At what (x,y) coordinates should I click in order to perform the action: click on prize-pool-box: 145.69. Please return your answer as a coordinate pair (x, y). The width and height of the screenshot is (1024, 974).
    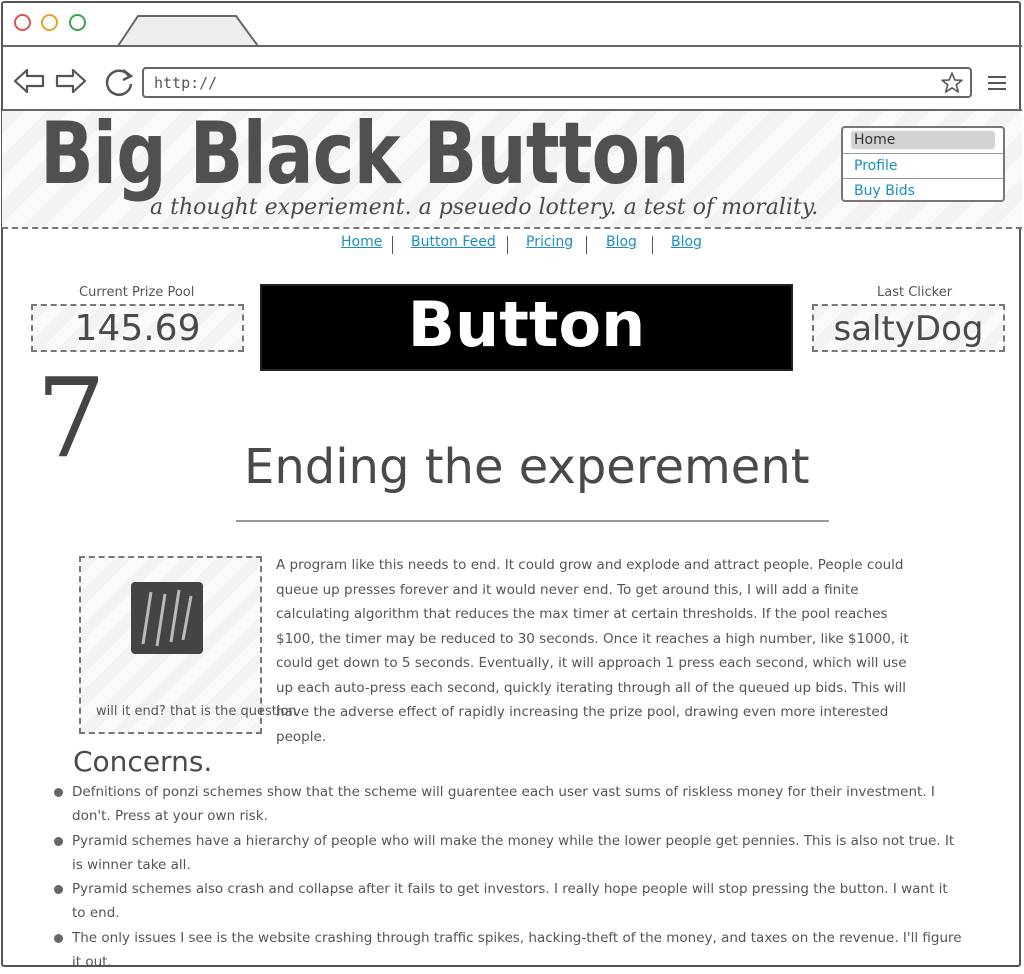
    Looking at the image, I should click on (137, 328).